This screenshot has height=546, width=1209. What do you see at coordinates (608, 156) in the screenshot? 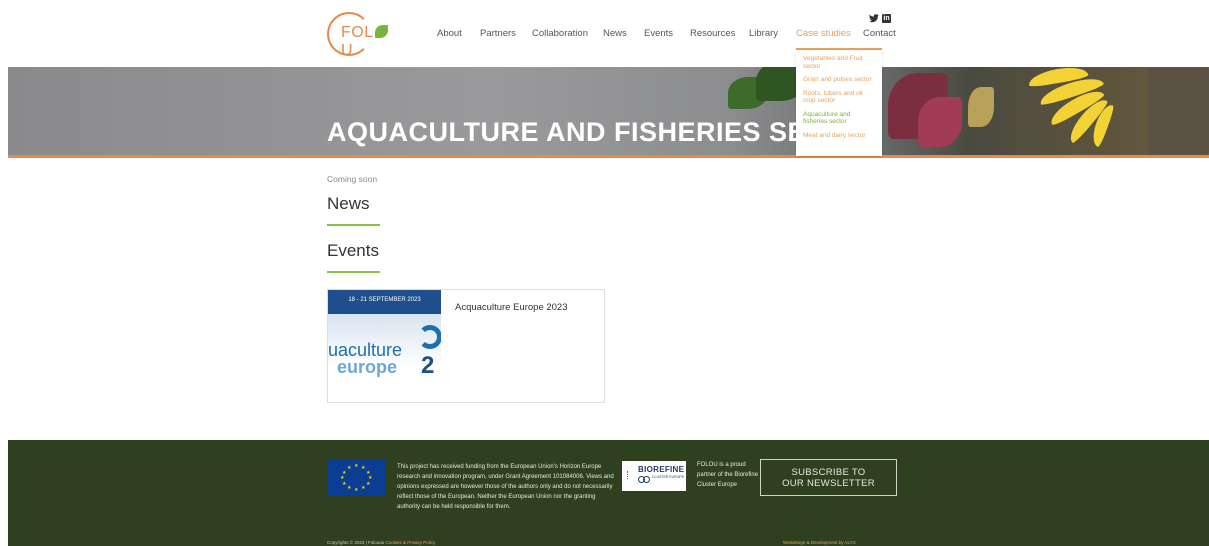
I see `hero-accent-stripe` at bounding box center [608, 156].